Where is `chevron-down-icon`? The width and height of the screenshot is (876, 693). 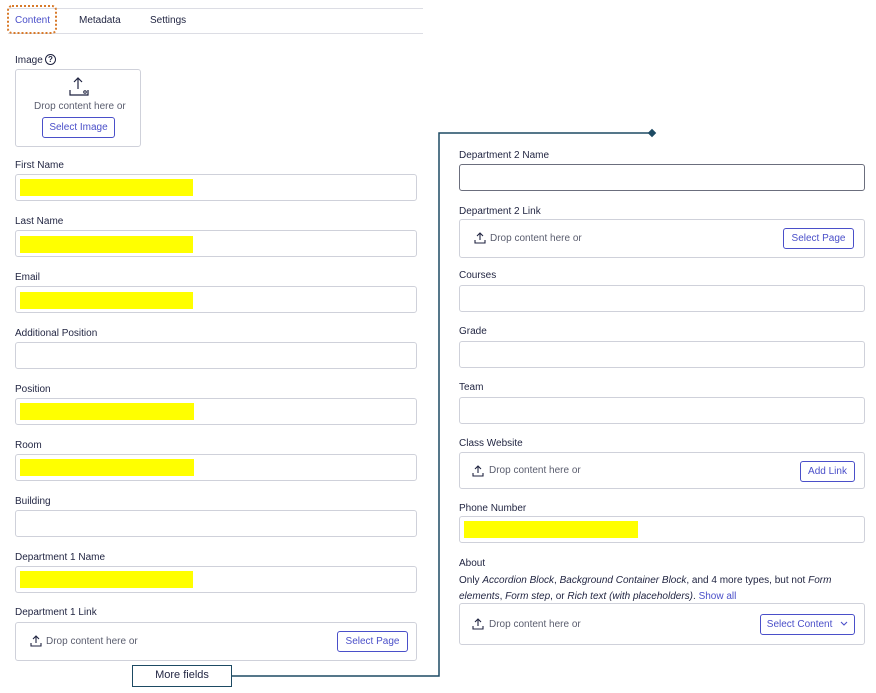
chevron-down-icon is located at coordinates (844, 624).